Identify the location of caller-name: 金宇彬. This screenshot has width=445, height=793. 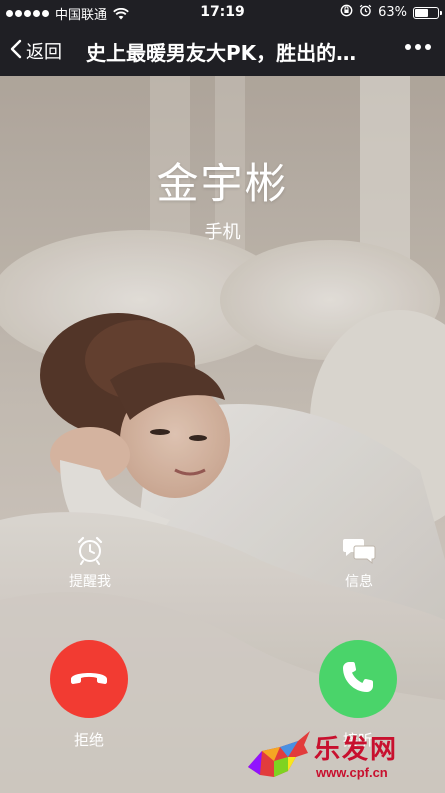
(222, 183).